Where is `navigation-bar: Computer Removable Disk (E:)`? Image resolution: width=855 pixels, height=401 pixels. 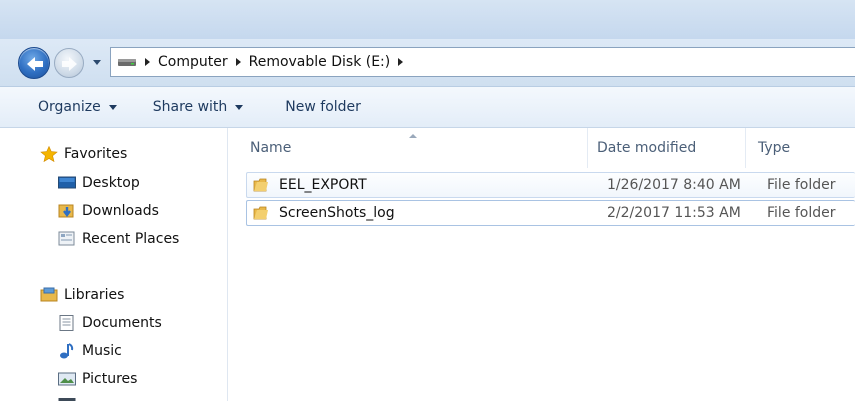 navigation-bar: Computer Removable Disk (E:) is located at coordinates (427, 62).